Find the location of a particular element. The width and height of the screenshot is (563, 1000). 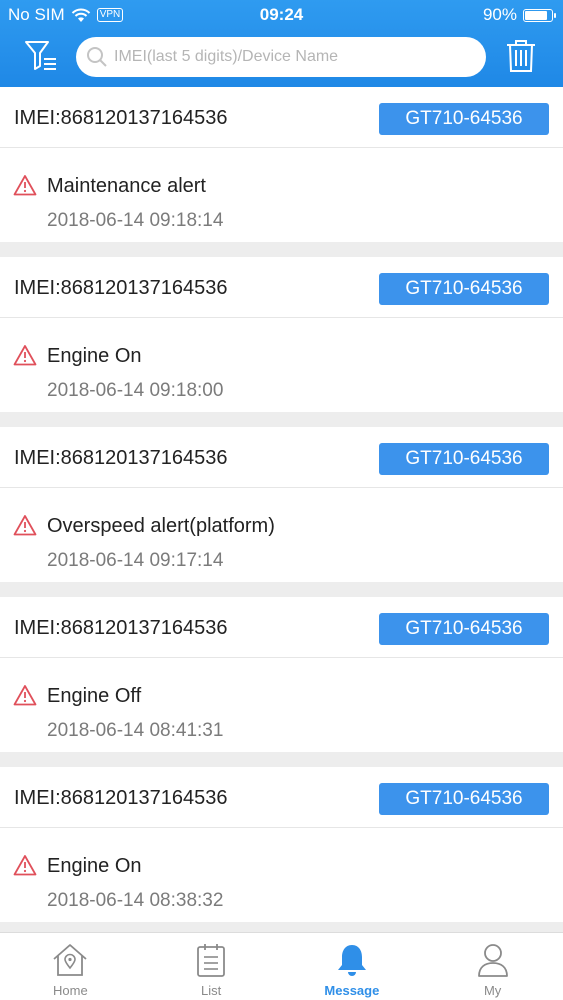

home-icon is located at coordinates (70, 960).